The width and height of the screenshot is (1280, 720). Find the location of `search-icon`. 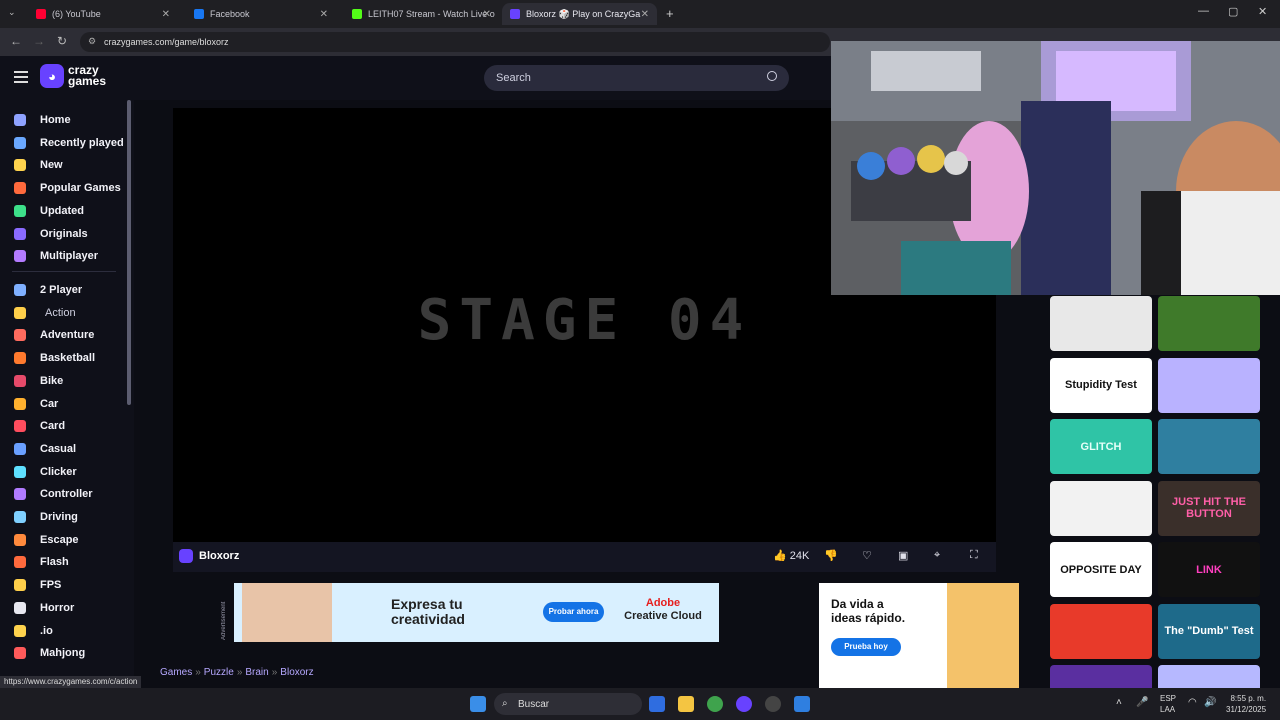

search-icon is located at coordinates (772, 76).